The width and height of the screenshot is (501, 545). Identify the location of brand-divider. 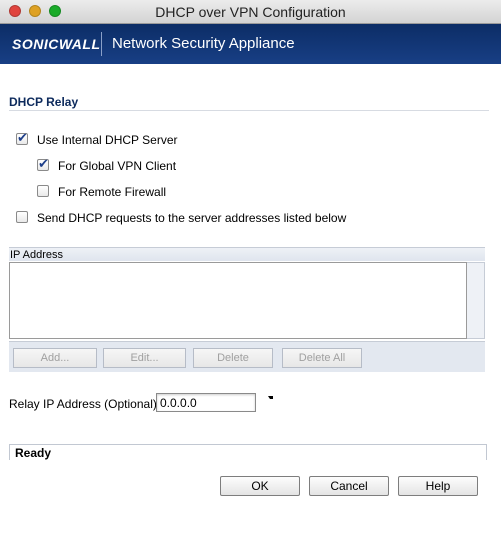
(101, 44).